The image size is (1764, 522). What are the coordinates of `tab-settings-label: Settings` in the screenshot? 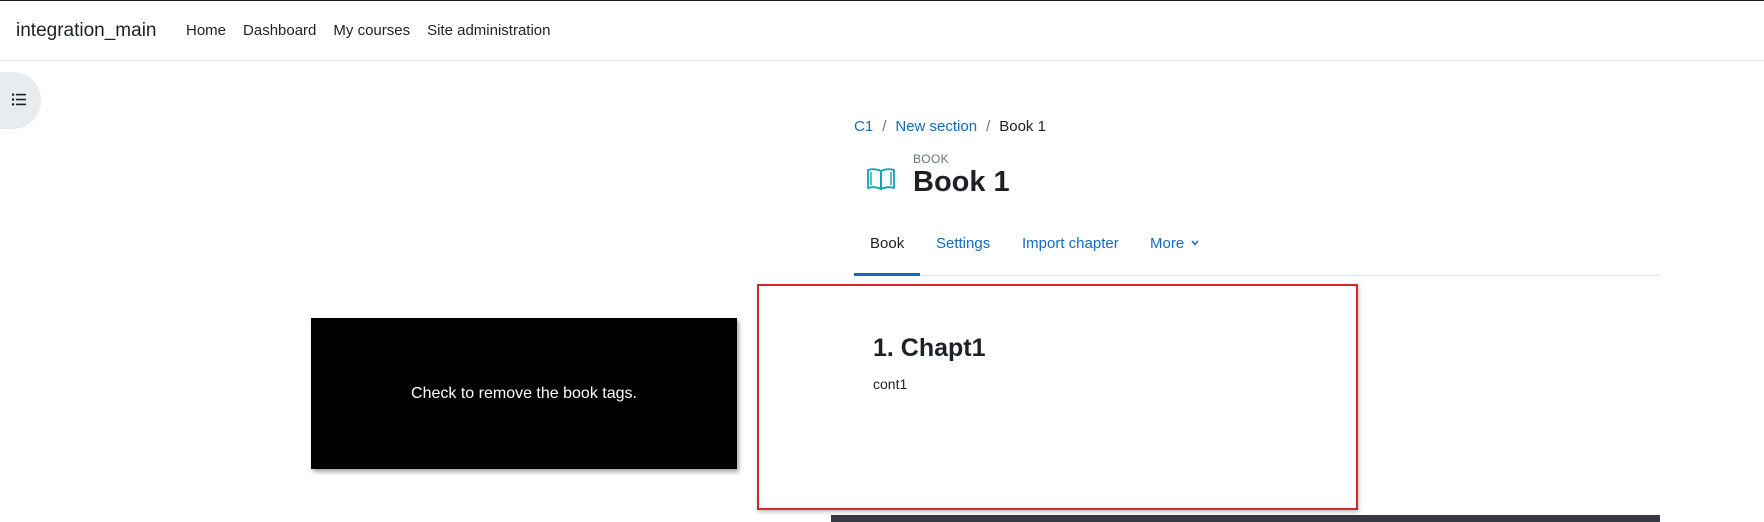 It's located at (963, 243).